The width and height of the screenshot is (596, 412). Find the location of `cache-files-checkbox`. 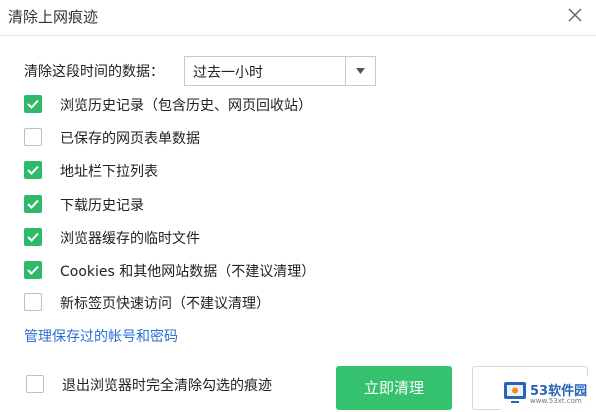

cache-files-checkbox is located at coordinates (33, 237).